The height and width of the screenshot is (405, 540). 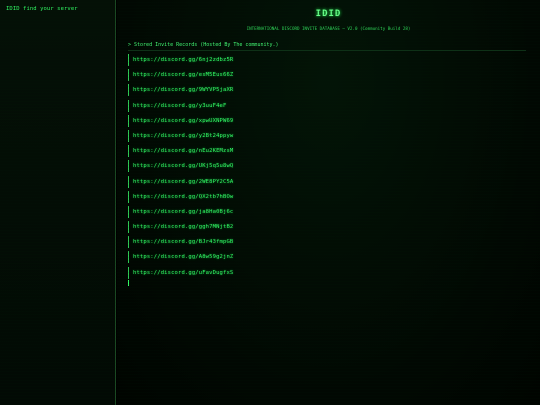 I want to click on invite-row: https://discord.gg/A8w59g2jnZ, so click(x=258, y=257).